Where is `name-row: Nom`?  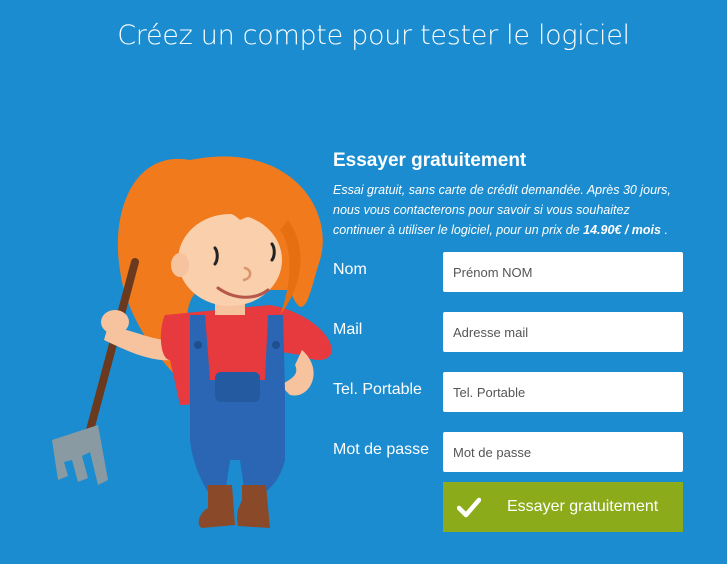 name-row: Nom is located at coordinates (508, 272).